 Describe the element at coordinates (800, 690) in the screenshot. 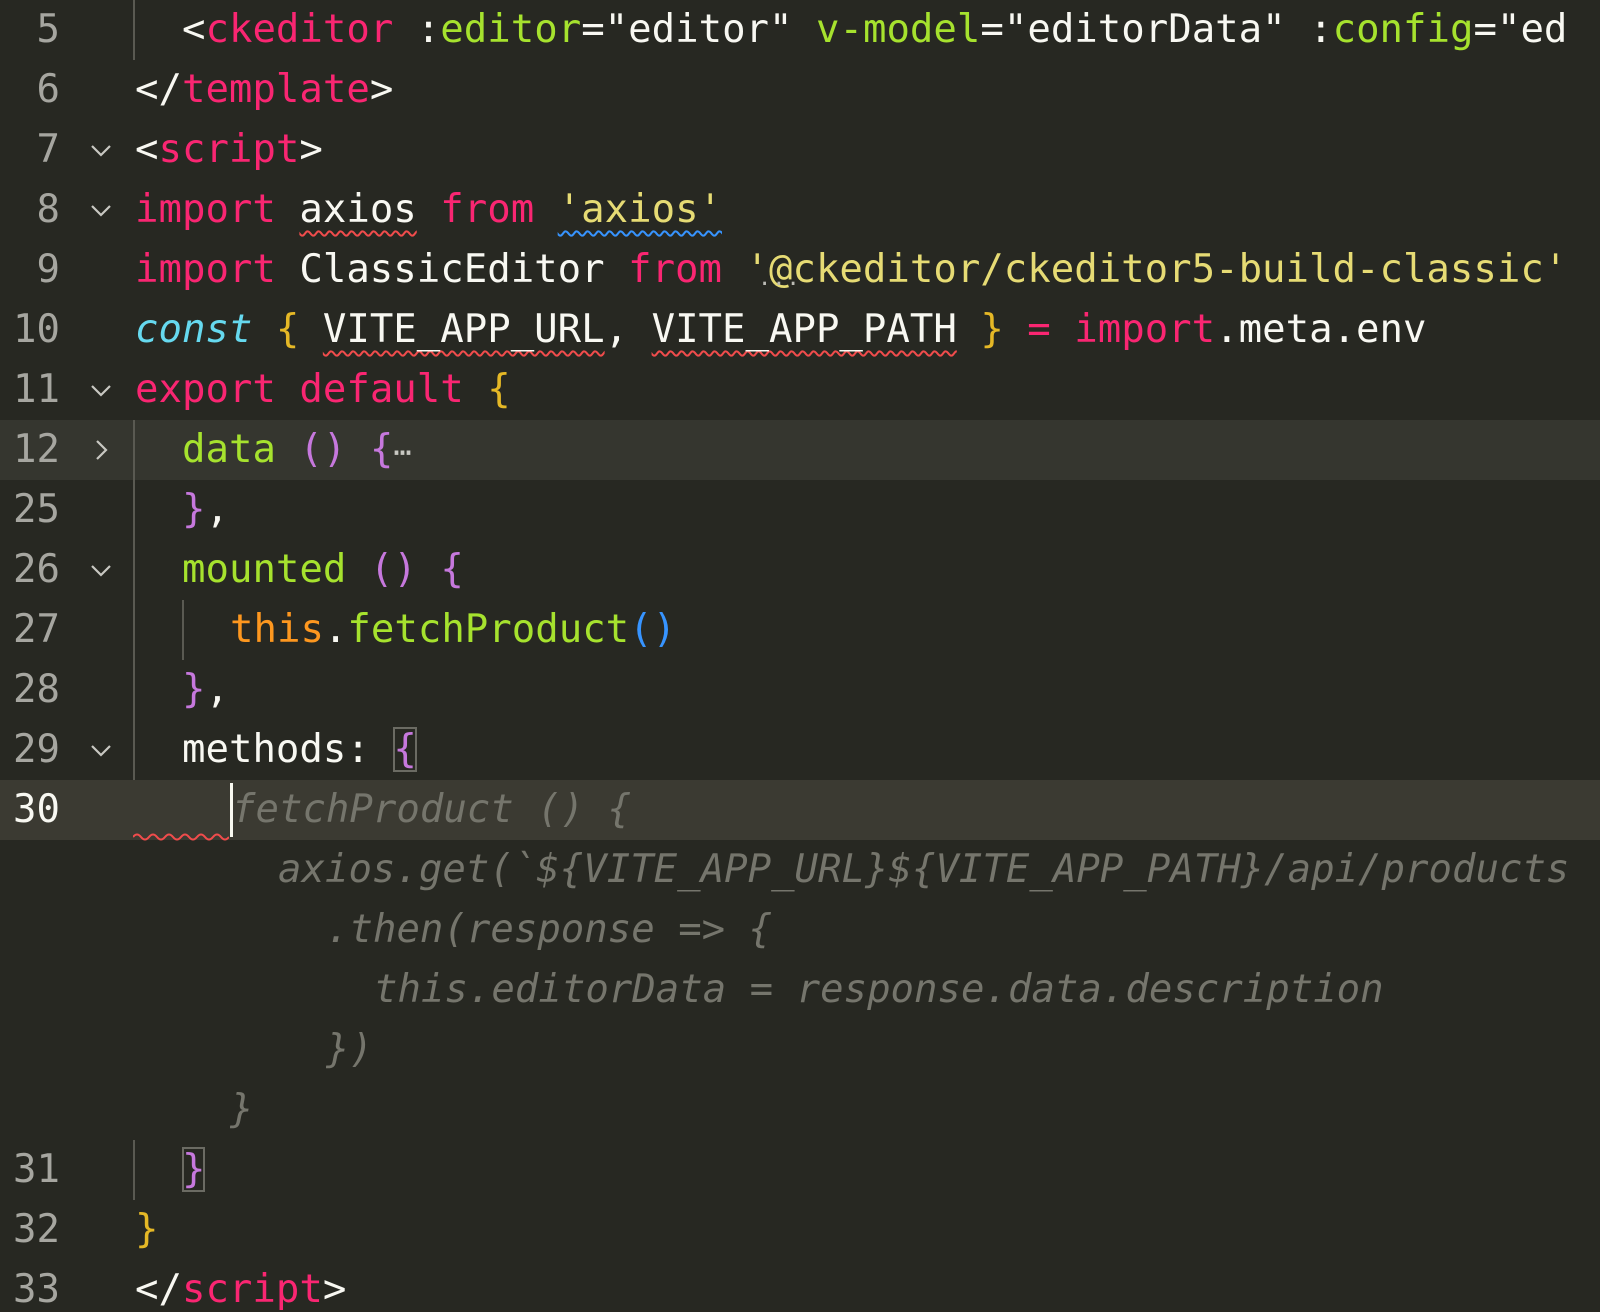

I see `code-line: 28 },` at that location.